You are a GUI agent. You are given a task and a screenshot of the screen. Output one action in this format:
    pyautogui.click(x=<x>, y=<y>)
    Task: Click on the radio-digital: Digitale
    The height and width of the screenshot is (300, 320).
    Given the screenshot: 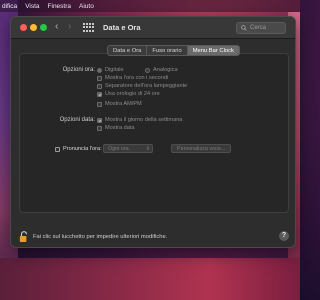 What is the action you would take?
    pyautogui.click(x=110, y=70)
    